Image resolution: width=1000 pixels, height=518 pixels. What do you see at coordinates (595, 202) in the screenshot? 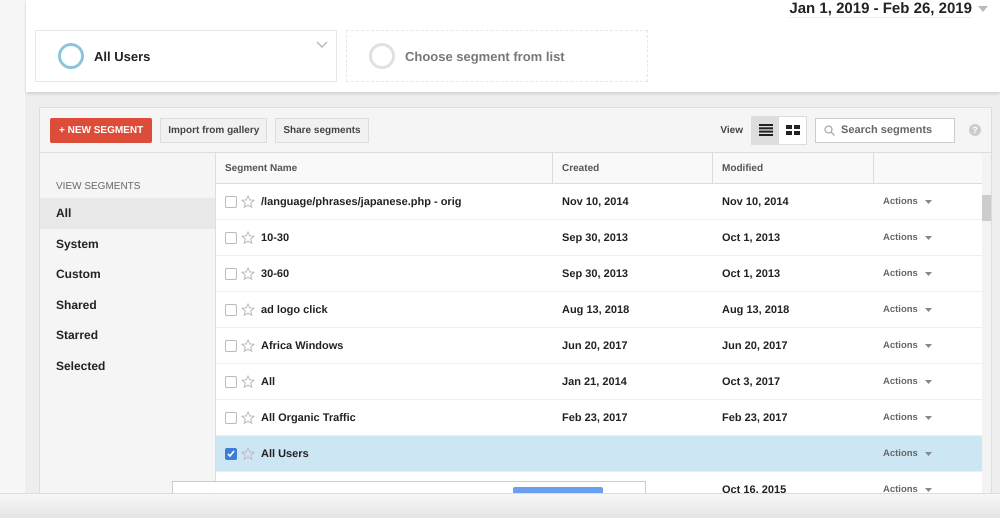
I see `created-date: Nov 10, 2014` at bounding box center [595, 202].